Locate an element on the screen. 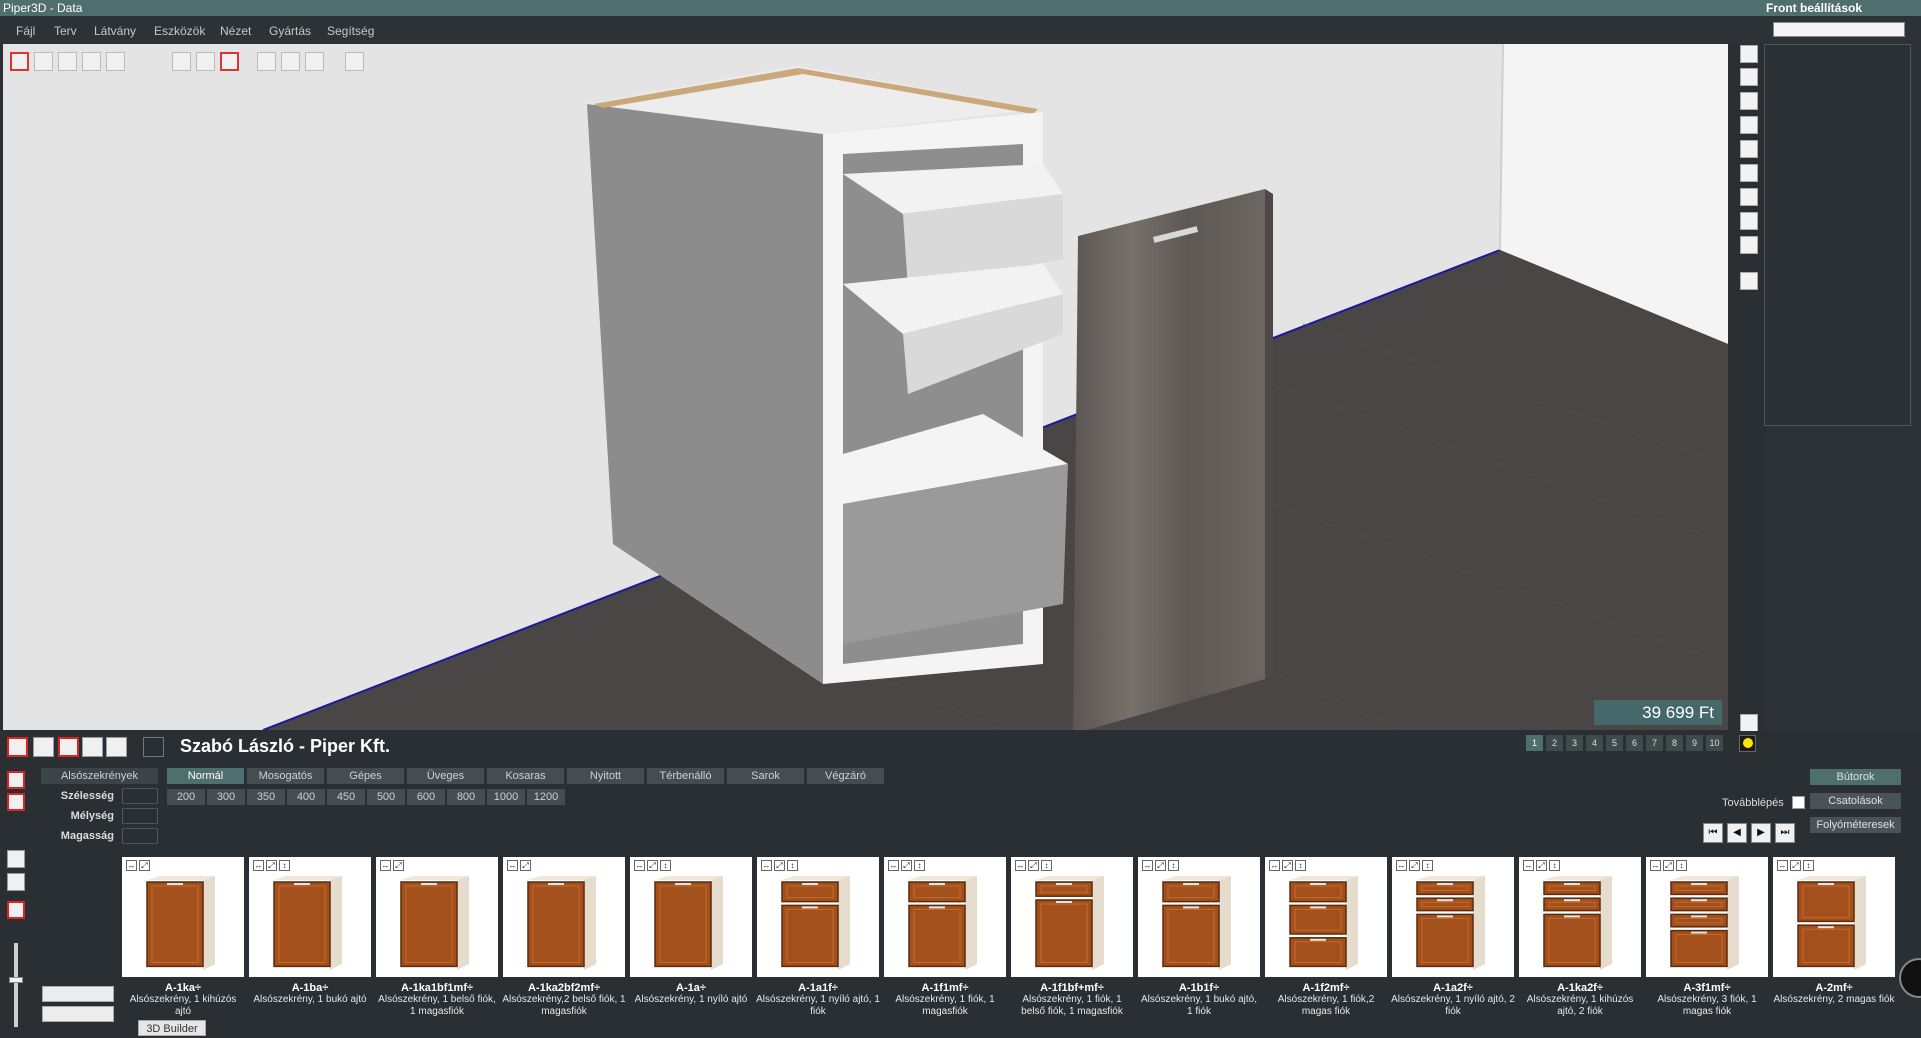 The height and width of the screenshot is (1038, 1921). furniture-button: Bútorok is located at coordinates (1855, 777).